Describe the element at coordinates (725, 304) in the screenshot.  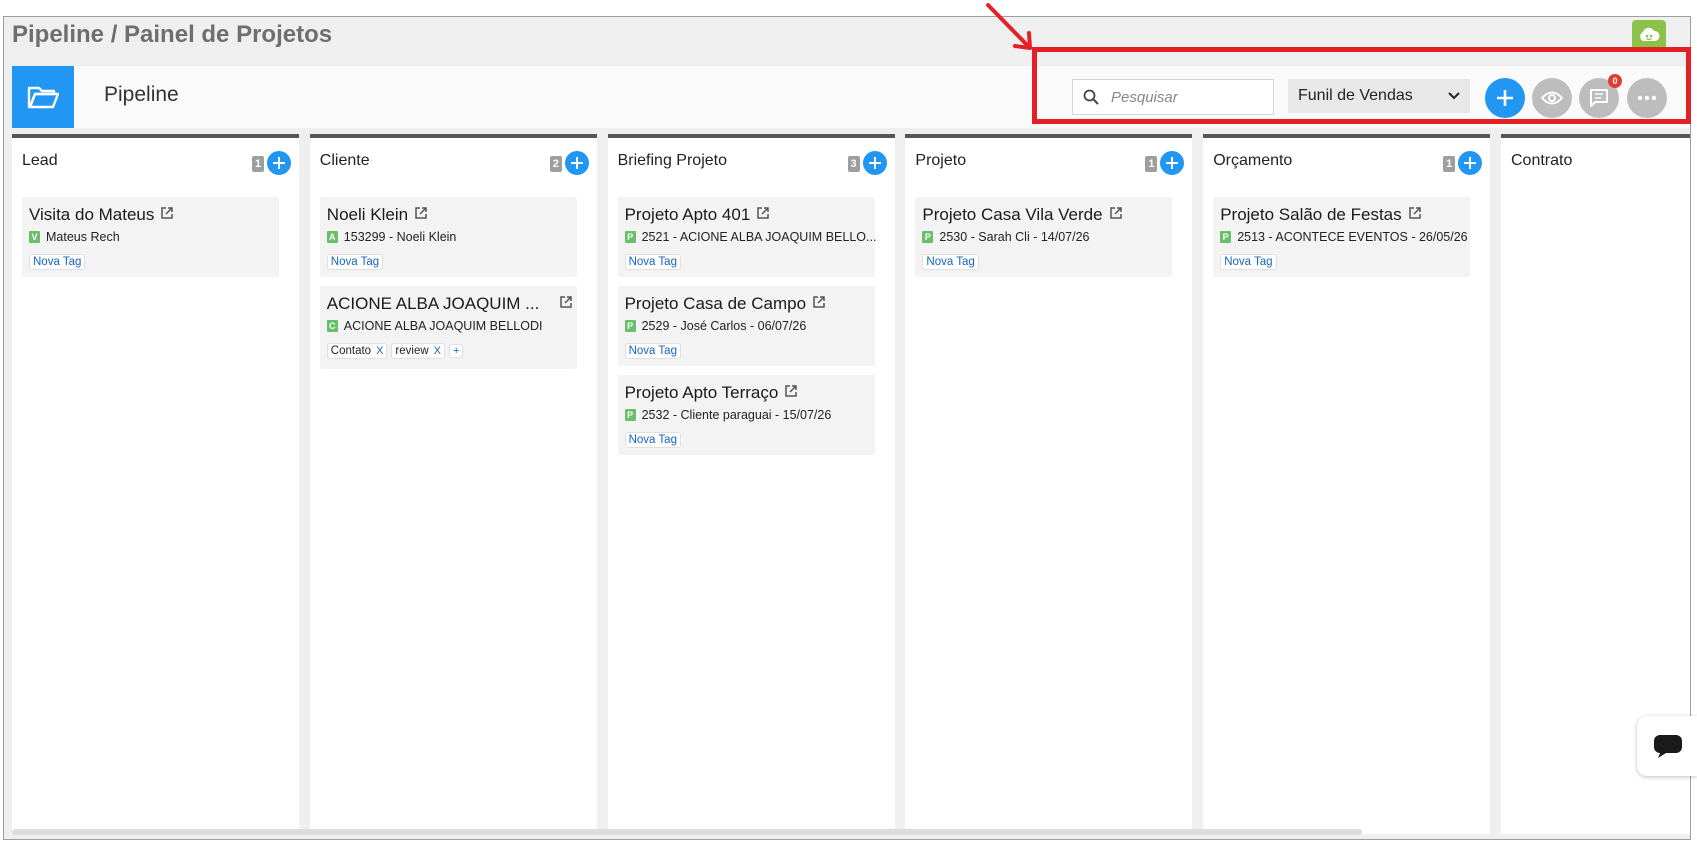
I see `card-title: Projeto Casa de Campo` at that location.